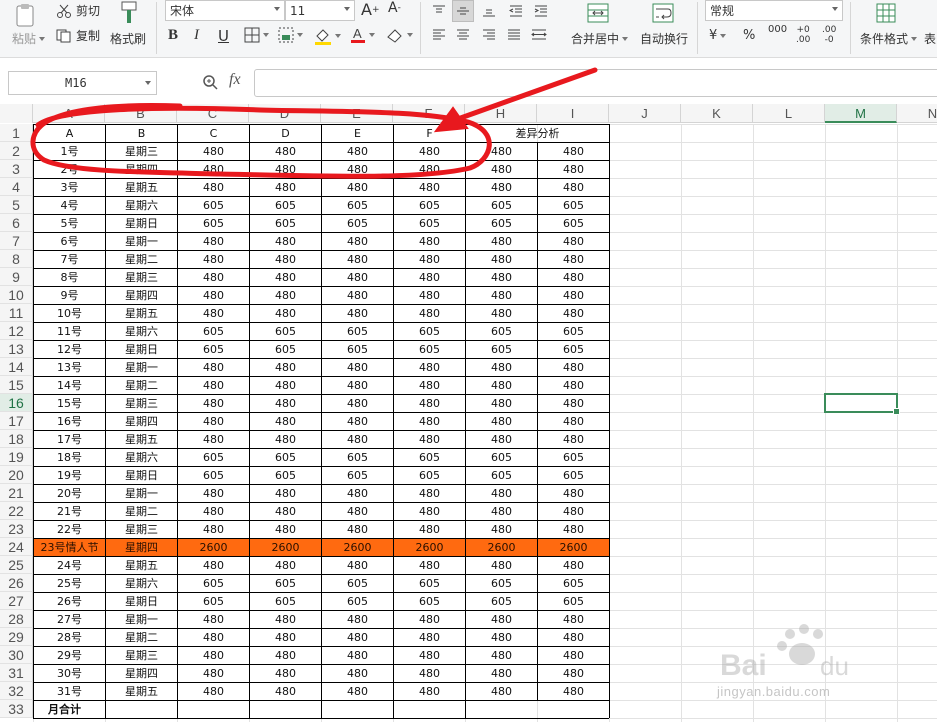  Describe the element at coordinates (16, 709) in the screenshot. I see `row-header: 33` at that location.